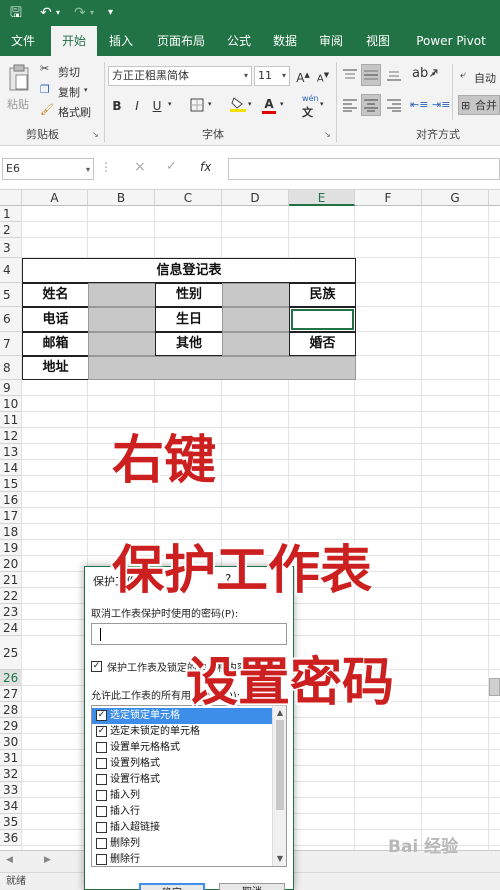 The height and width of the screenshot is (890, 500). What do you see at coordinates (256, 319) in the screenshot?
I see `input-birthday` at bounding box center [256, 319].